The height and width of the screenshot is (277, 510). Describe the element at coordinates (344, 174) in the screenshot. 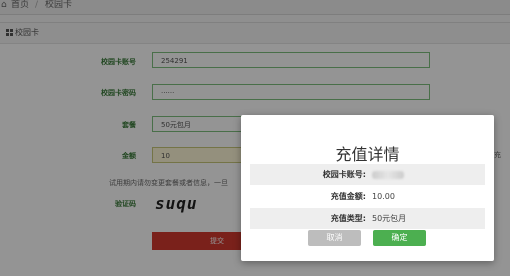

I see `detail-key: 校园卡账号:` at that location.